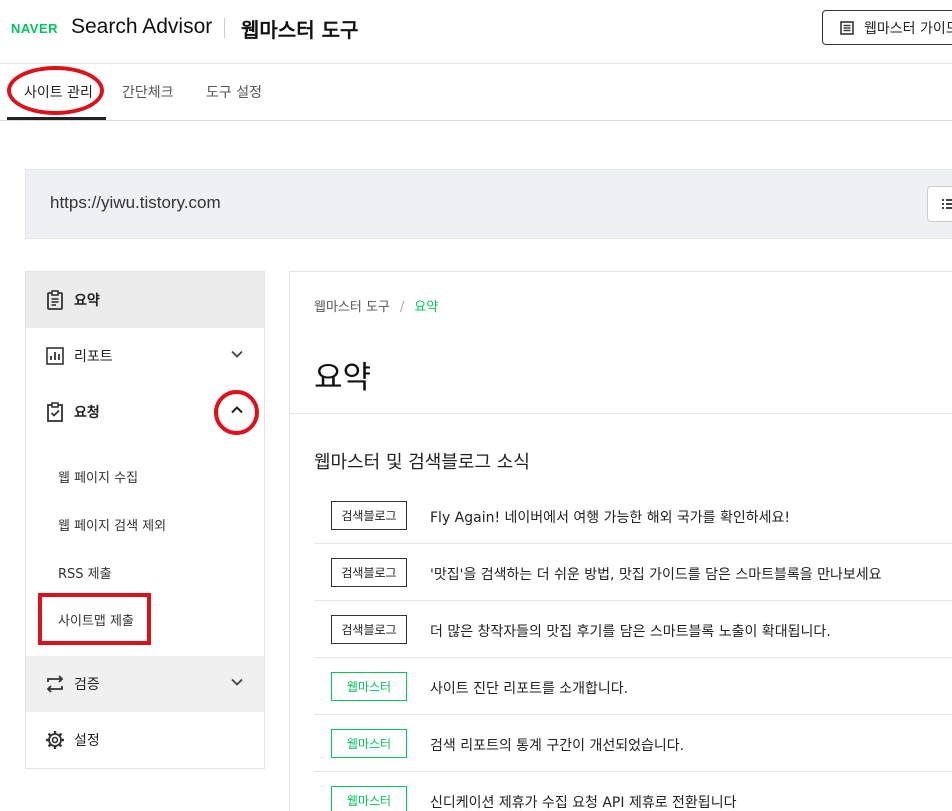 The width and height of the screenshot is (952, 811). Describe the element at coordinates (939, 204) in the screenshot. I see `site-list-button` at that location.